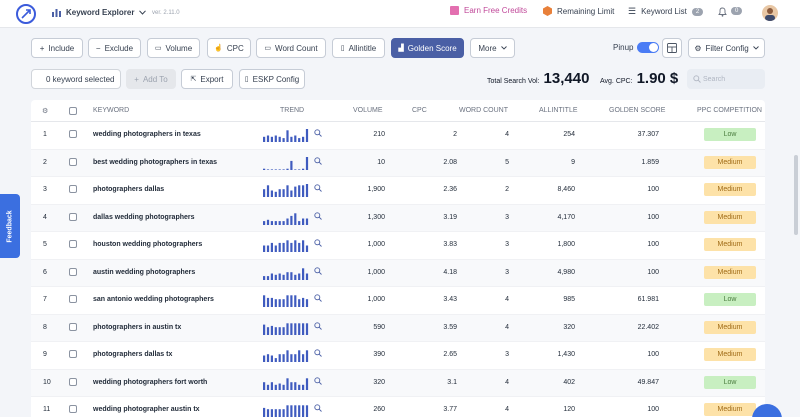  What do you see at coordinates (144, 217) in the screenshot?
I see `keyword-cell: dallas wedding photographers` at bounding box center [144, 217].